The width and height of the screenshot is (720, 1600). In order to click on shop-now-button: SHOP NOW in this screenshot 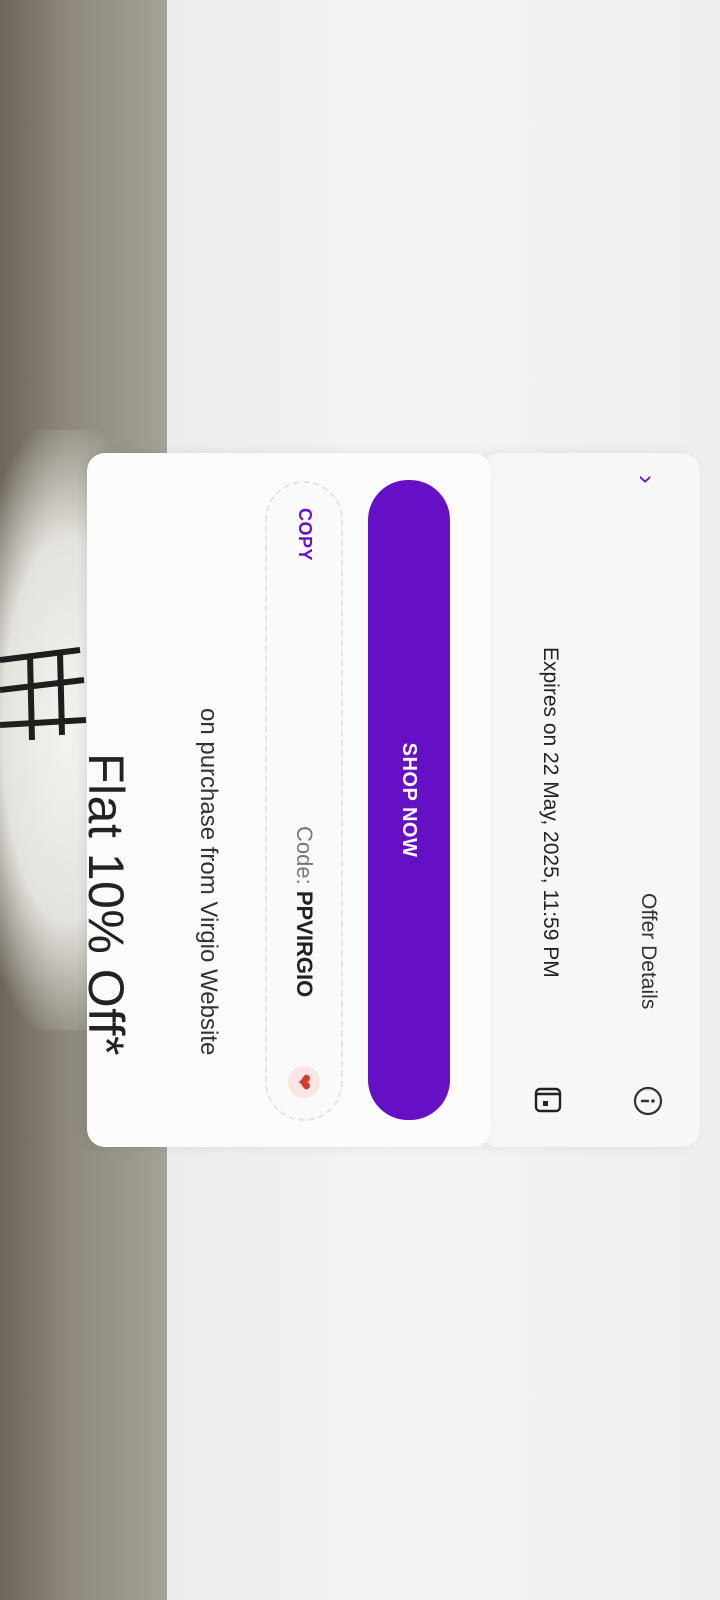, I will do `click(409, 800)`.